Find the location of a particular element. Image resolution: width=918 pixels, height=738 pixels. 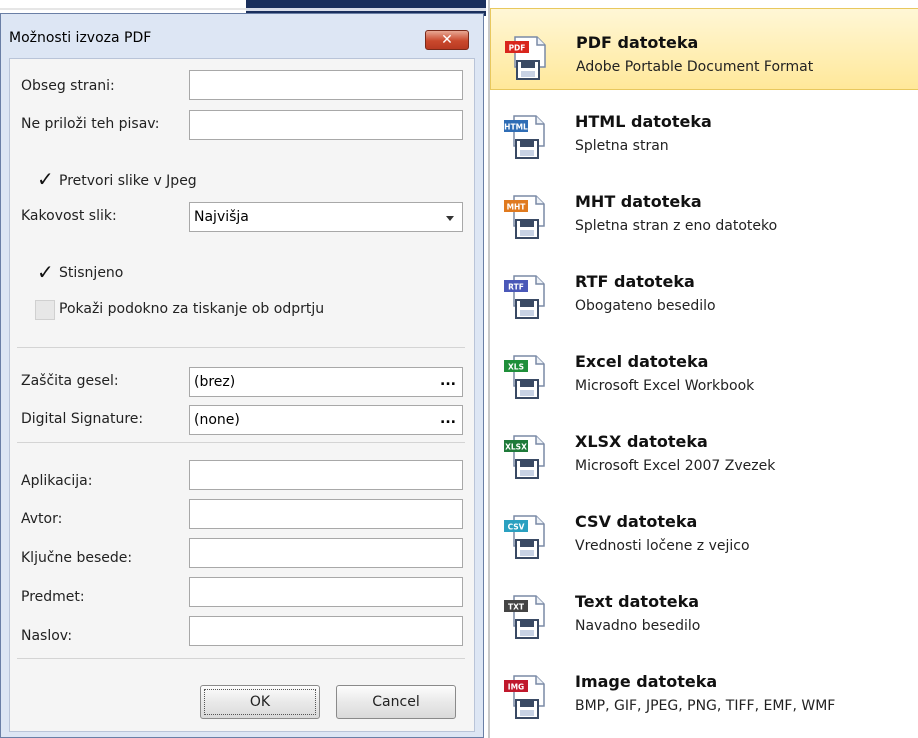

svg-text: XLS is located at coordinates (516, 367).